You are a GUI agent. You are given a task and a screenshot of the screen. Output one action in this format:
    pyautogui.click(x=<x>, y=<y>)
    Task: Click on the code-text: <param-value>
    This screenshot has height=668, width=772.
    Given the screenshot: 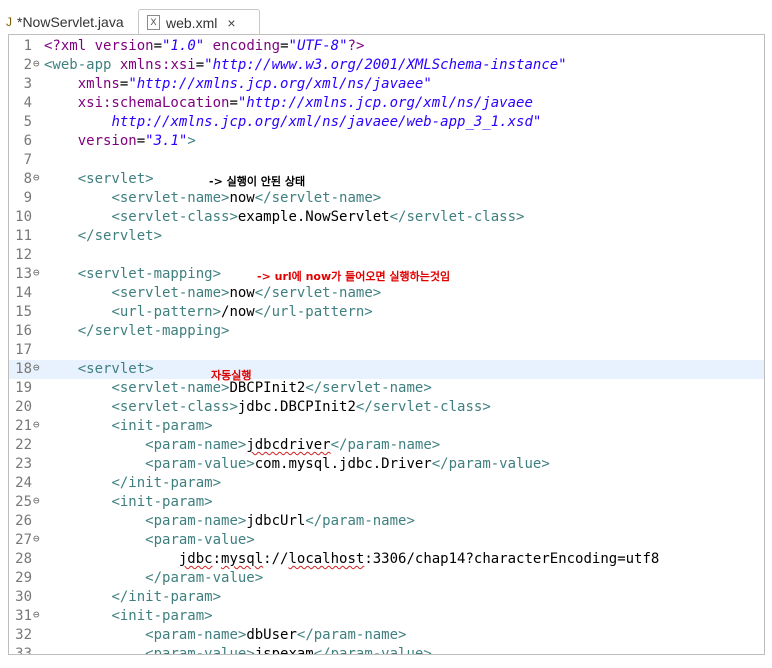 What is the action you would take?
    pyautogui.click(x=149, y=540)
    